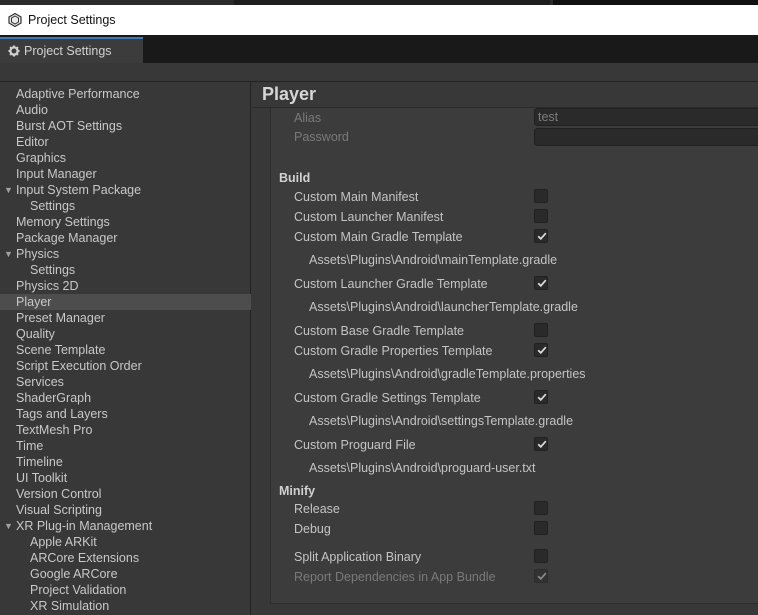 The height and width of the screenshot is (615, 758). What do you see at coordinates (541, 216) in the screenshot?
I see `custom-launcher-manifest-checkbox` at bounding box center [541, 216].